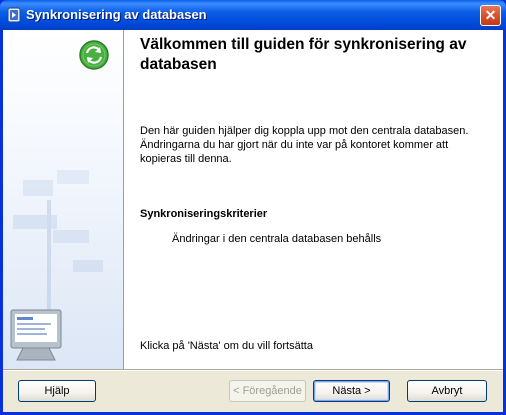 Image resolution: width=506 pixels, height=415 pixels. I want to click on close-button: ✕, so click(490, 15).